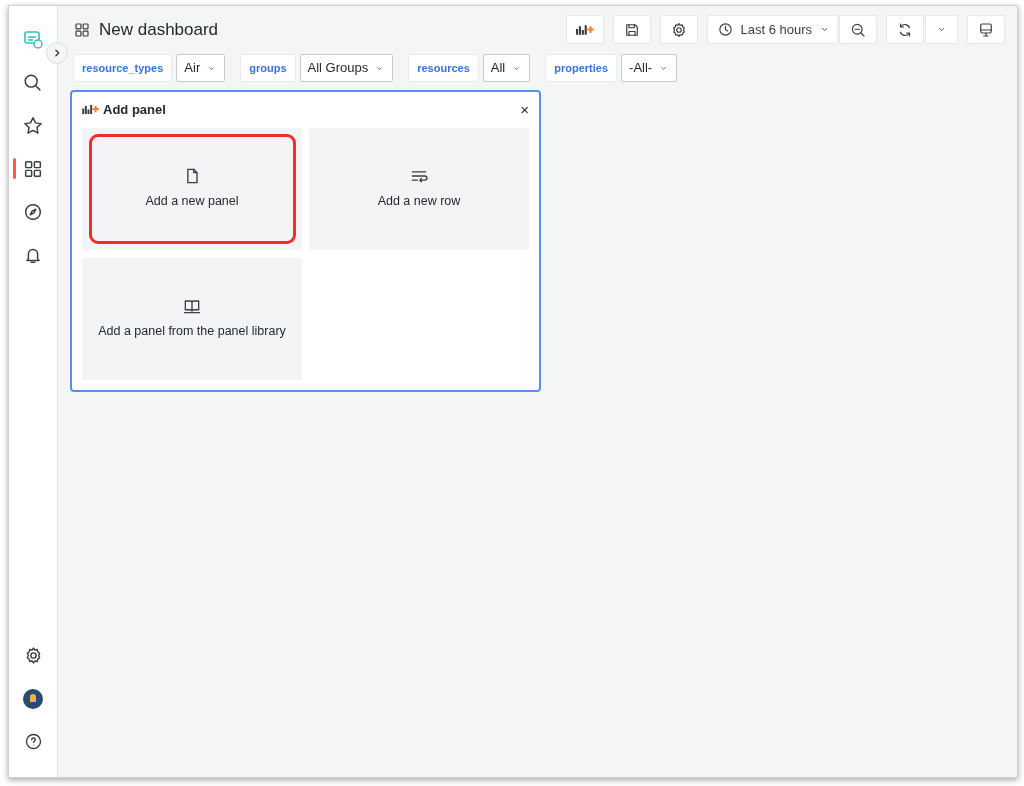 The image size is (1024, 786). Describe the element at coordinates (581, 68) in the screenshot. I see `variable-label: properties` at that location.